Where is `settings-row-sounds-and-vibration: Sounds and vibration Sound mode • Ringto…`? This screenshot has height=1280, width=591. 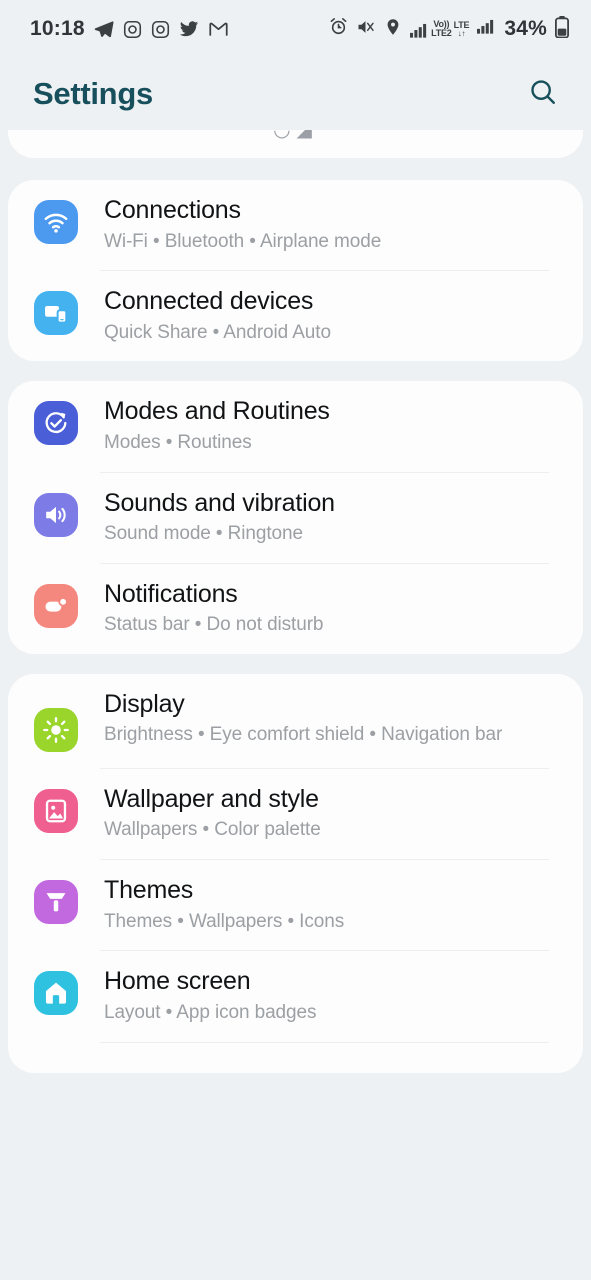
settings-row-sounds-and-vibration: Sounds and vibration Sound mode • Ringto… is located at coordinates (295, 518).